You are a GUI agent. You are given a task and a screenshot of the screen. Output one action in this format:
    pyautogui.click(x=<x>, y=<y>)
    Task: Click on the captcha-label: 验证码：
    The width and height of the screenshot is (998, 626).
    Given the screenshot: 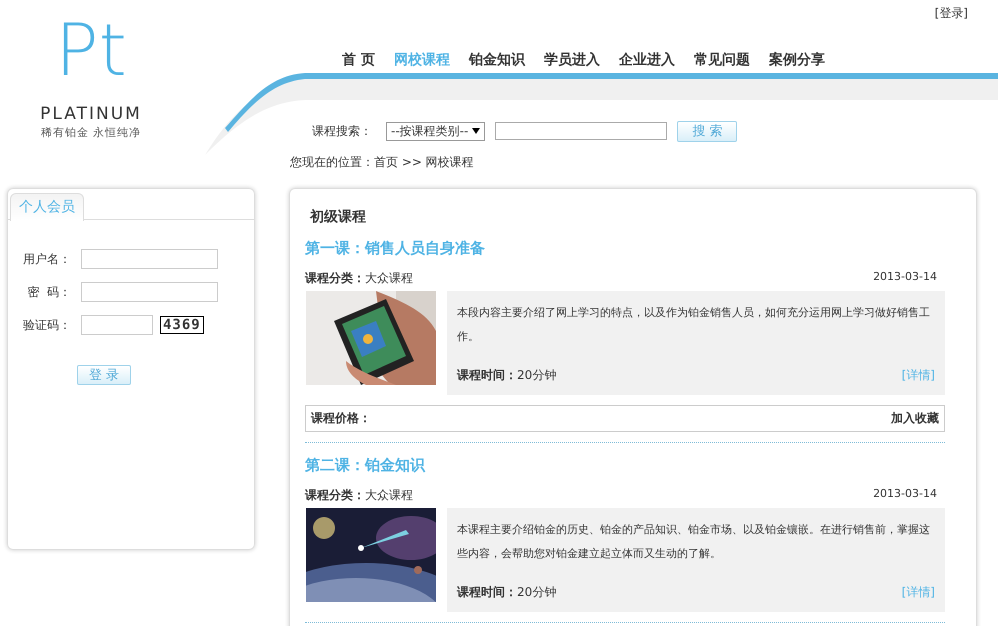 What is the action you would take?
    pyautogui.click(x=46, y=325)
    